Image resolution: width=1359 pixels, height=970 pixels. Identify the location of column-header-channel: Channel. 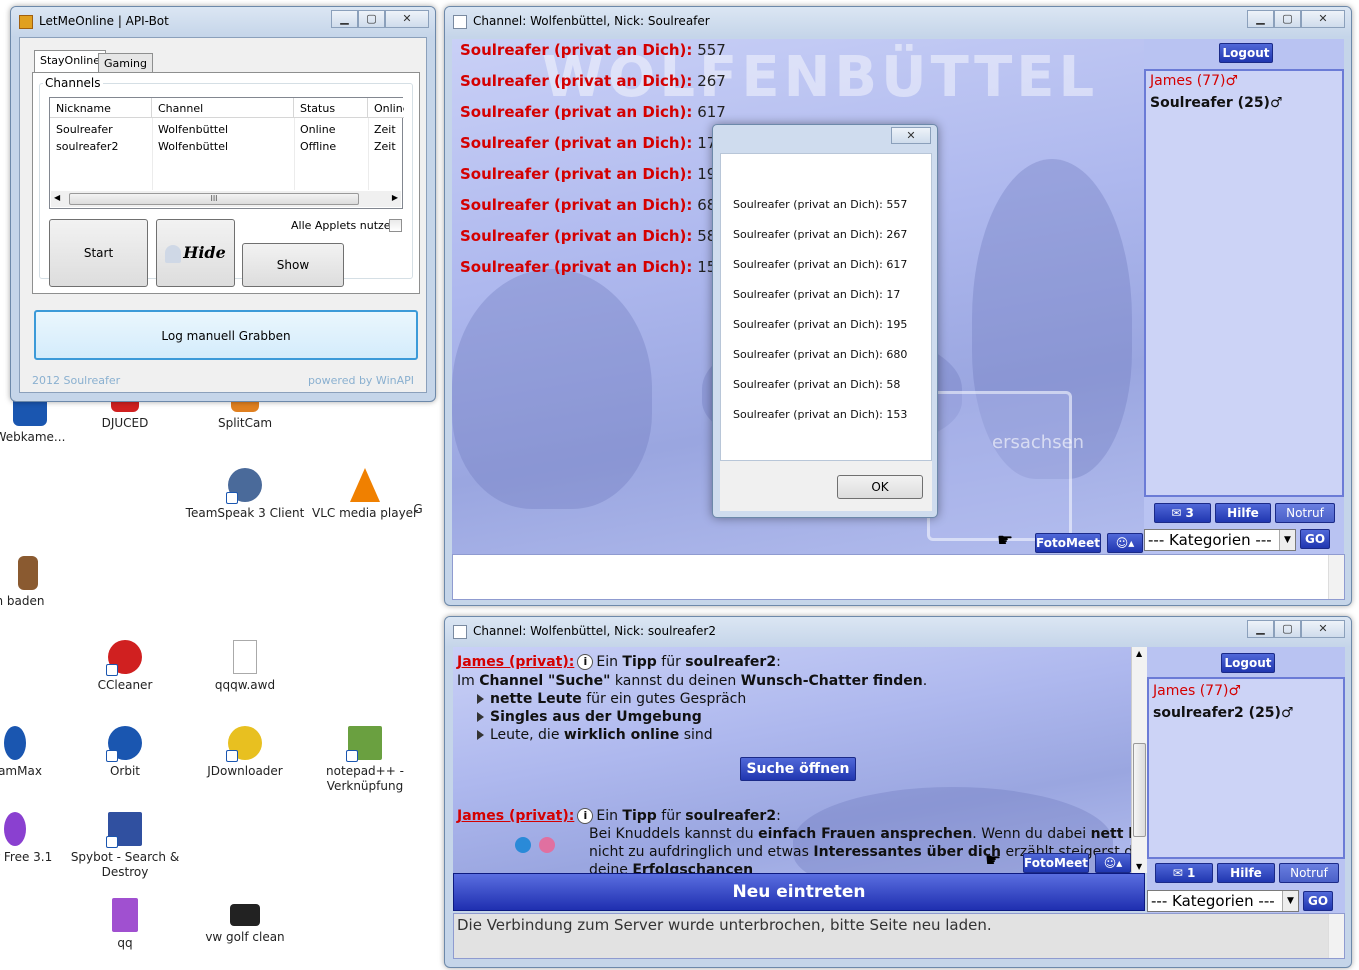
(223, 108).